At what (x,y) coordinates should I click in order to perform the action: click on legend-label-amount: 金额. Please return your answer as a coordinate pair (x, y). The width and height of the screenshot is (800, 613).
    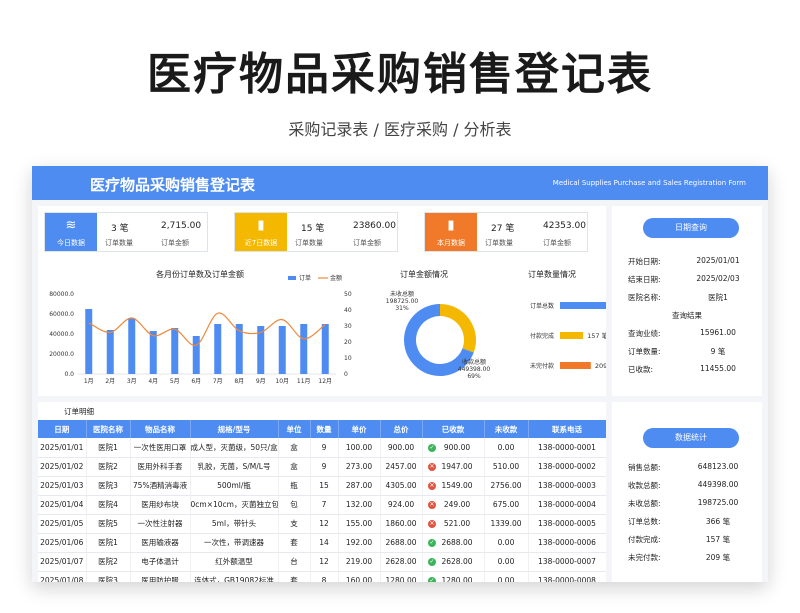
    Looking at the image, I should click on (336, 278).